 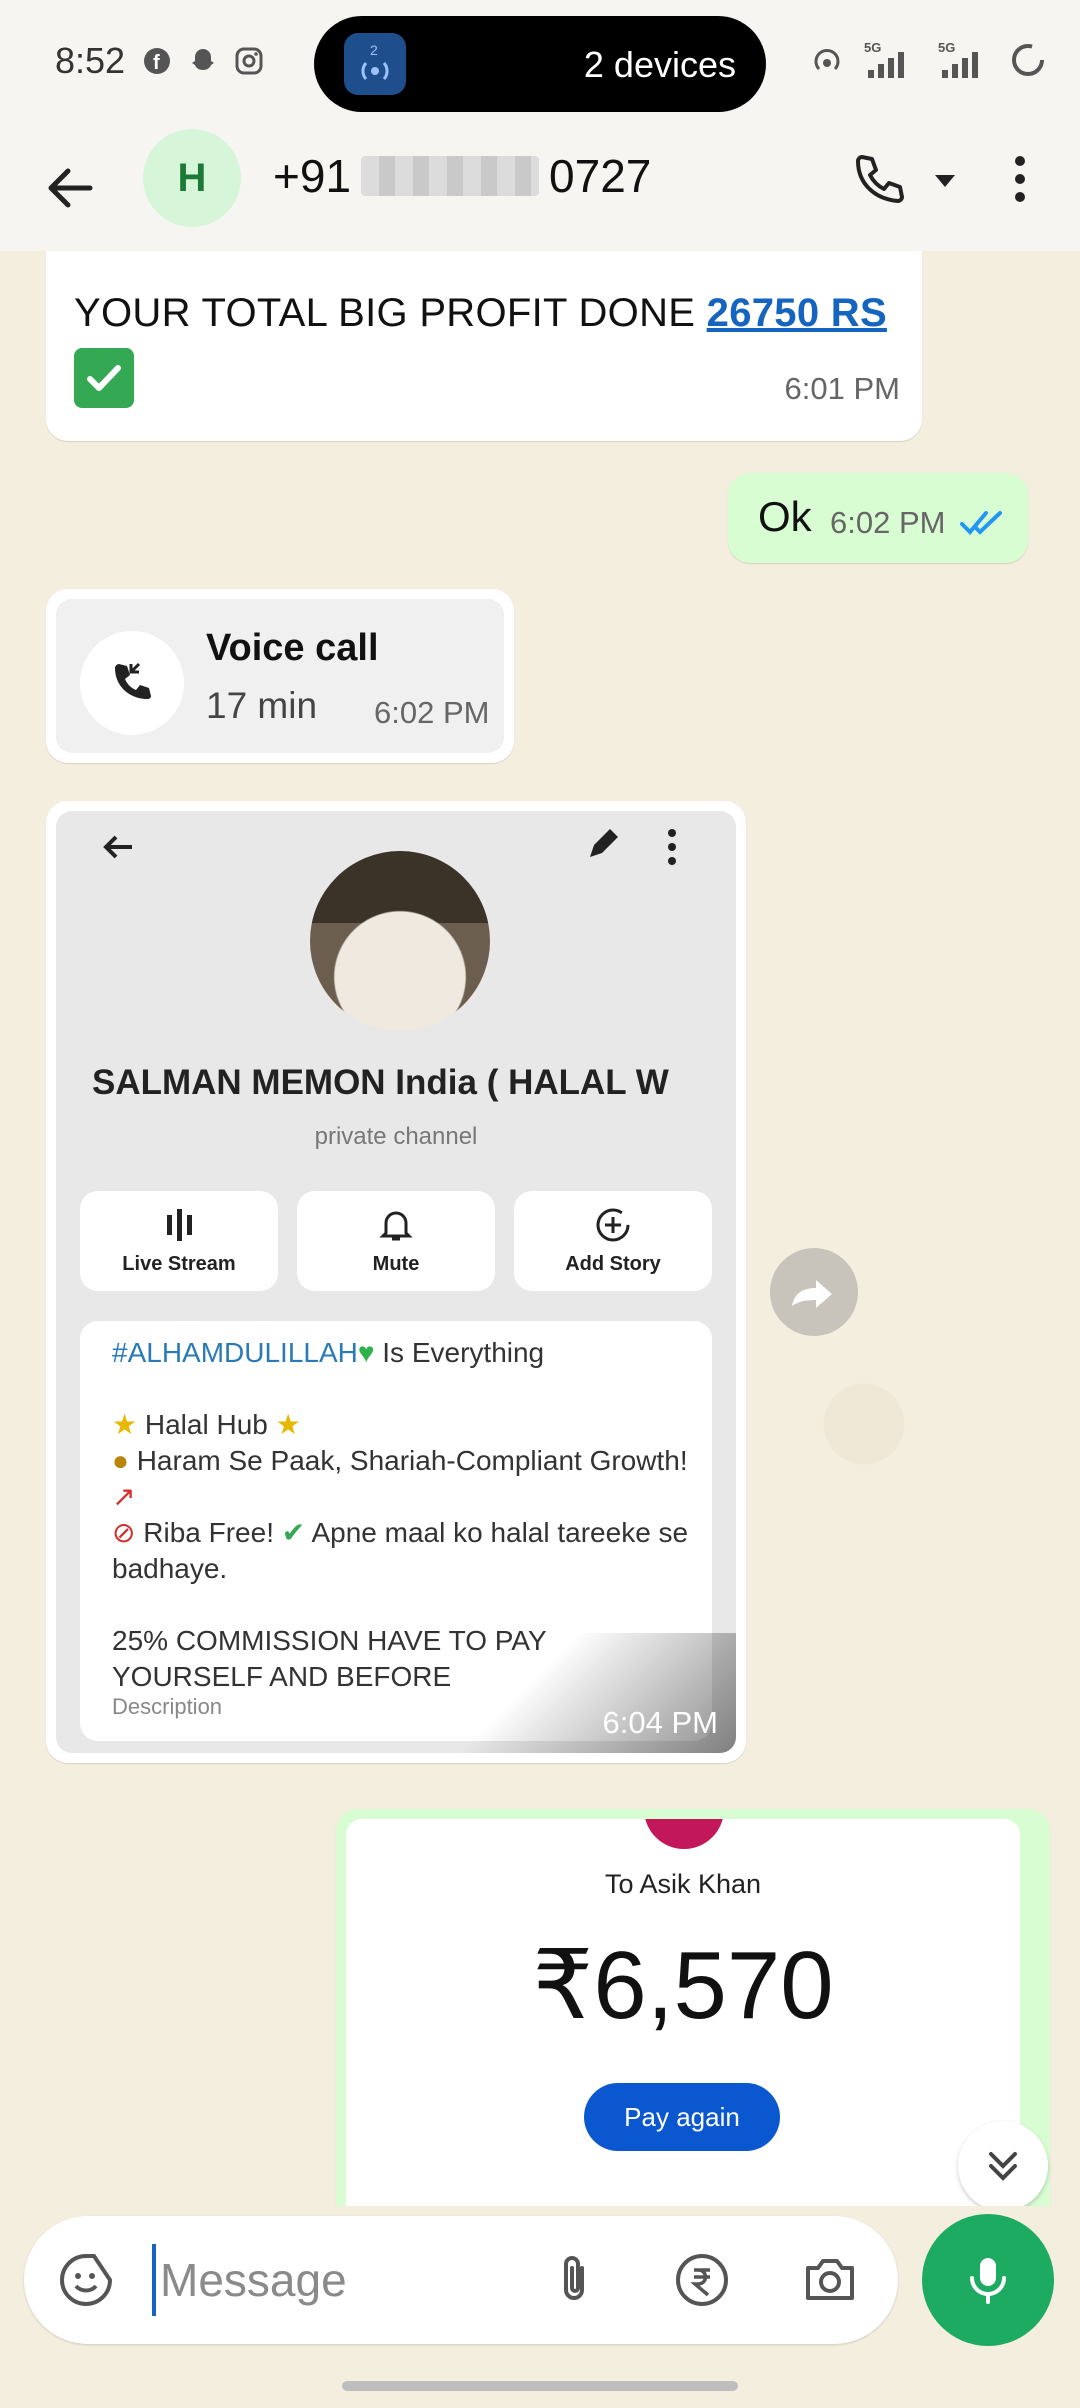 What do you see at coordinates (179, 1264) in the screenshot?
I see `action-label: Live Stream` at bounding box center [179, 1264].